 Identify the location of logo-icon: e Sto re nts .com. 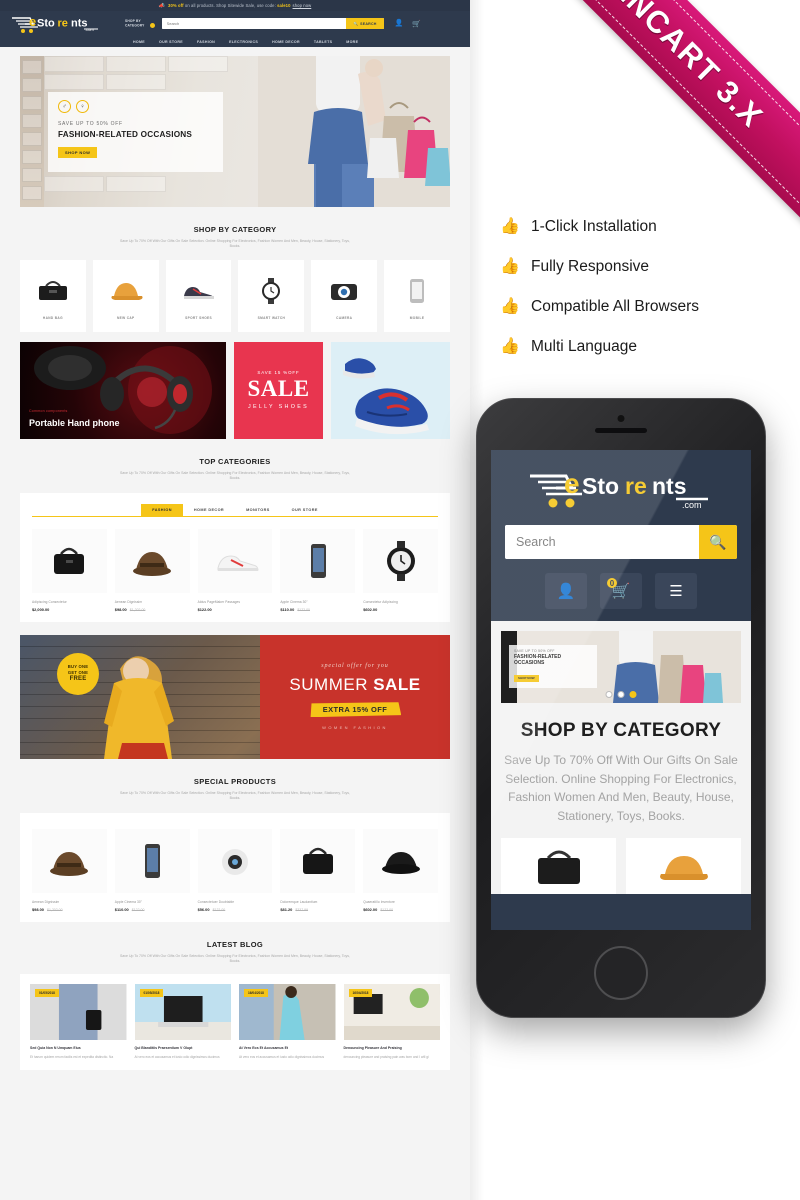
(55, 23).